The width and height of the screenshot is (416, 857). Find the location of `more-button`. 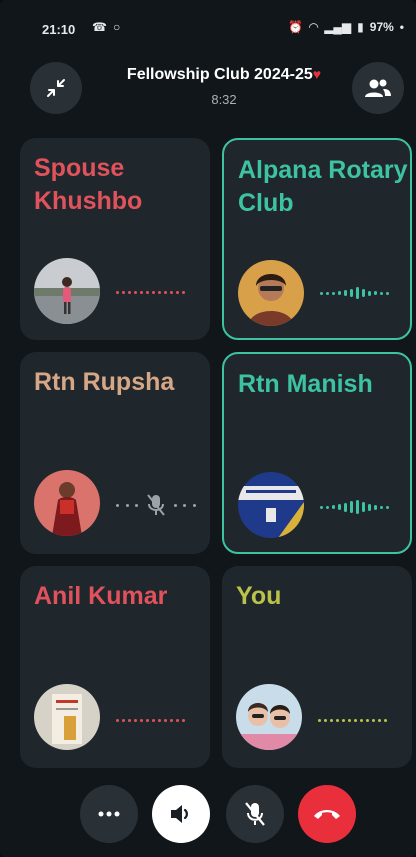

more-button is located at coordinates (109, 814).